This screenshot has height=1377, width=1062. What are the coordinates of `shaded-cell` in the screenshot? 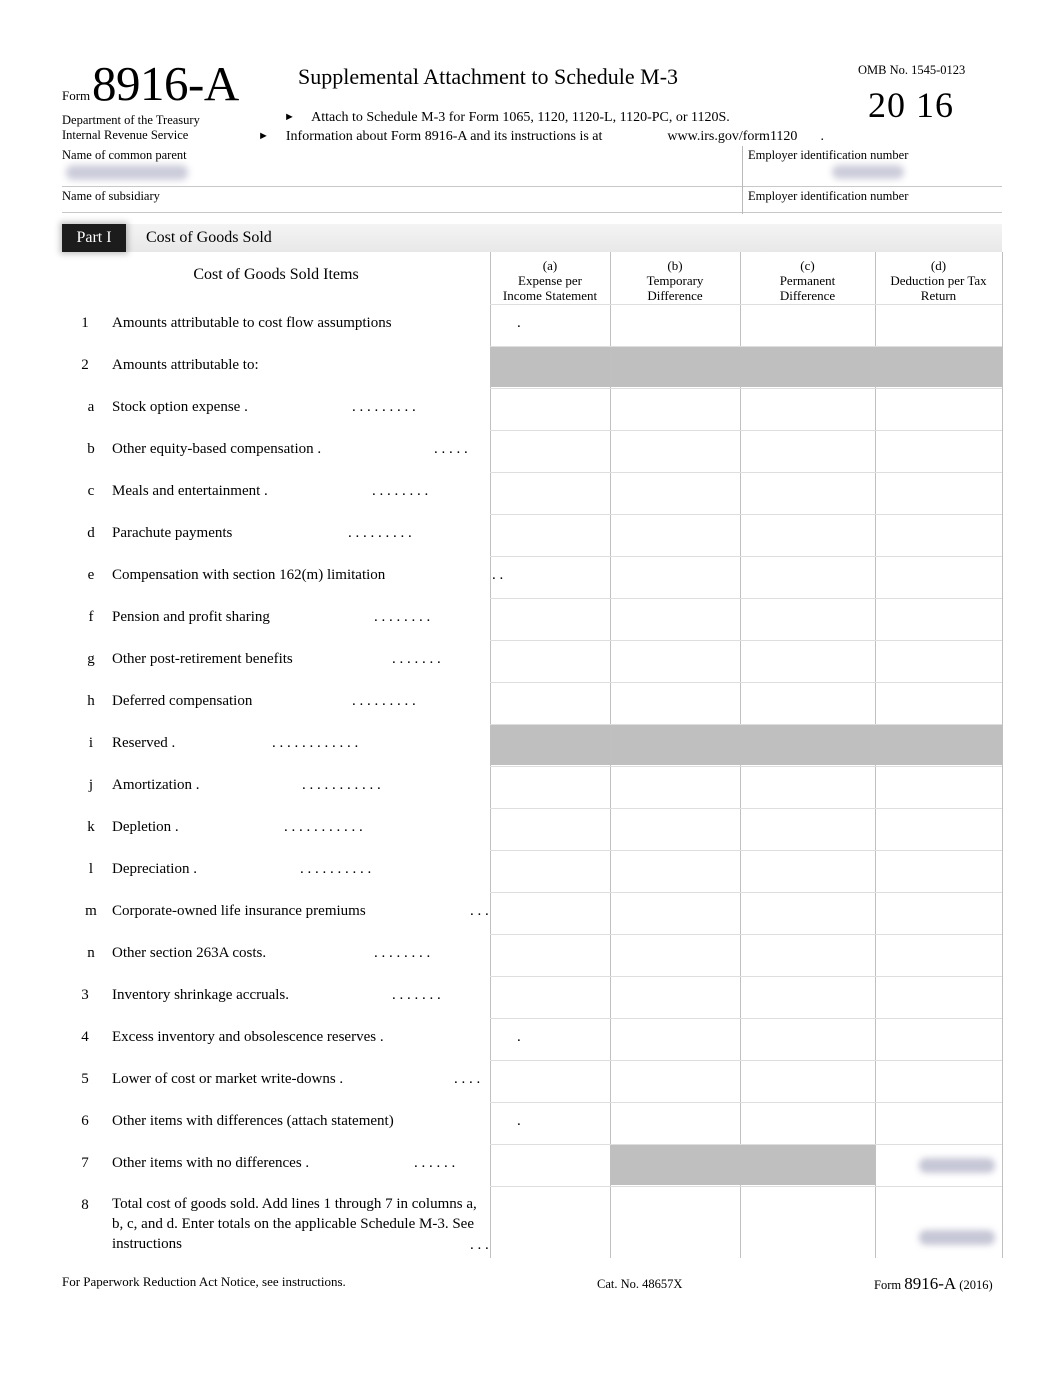 It's located at (675, 367).